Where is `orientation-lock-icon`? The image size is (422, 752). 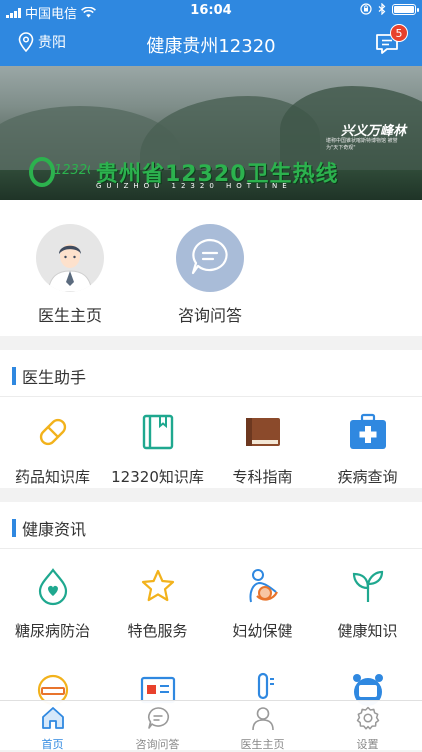
orientation-lock-icon is located at coordinates (366, 9).